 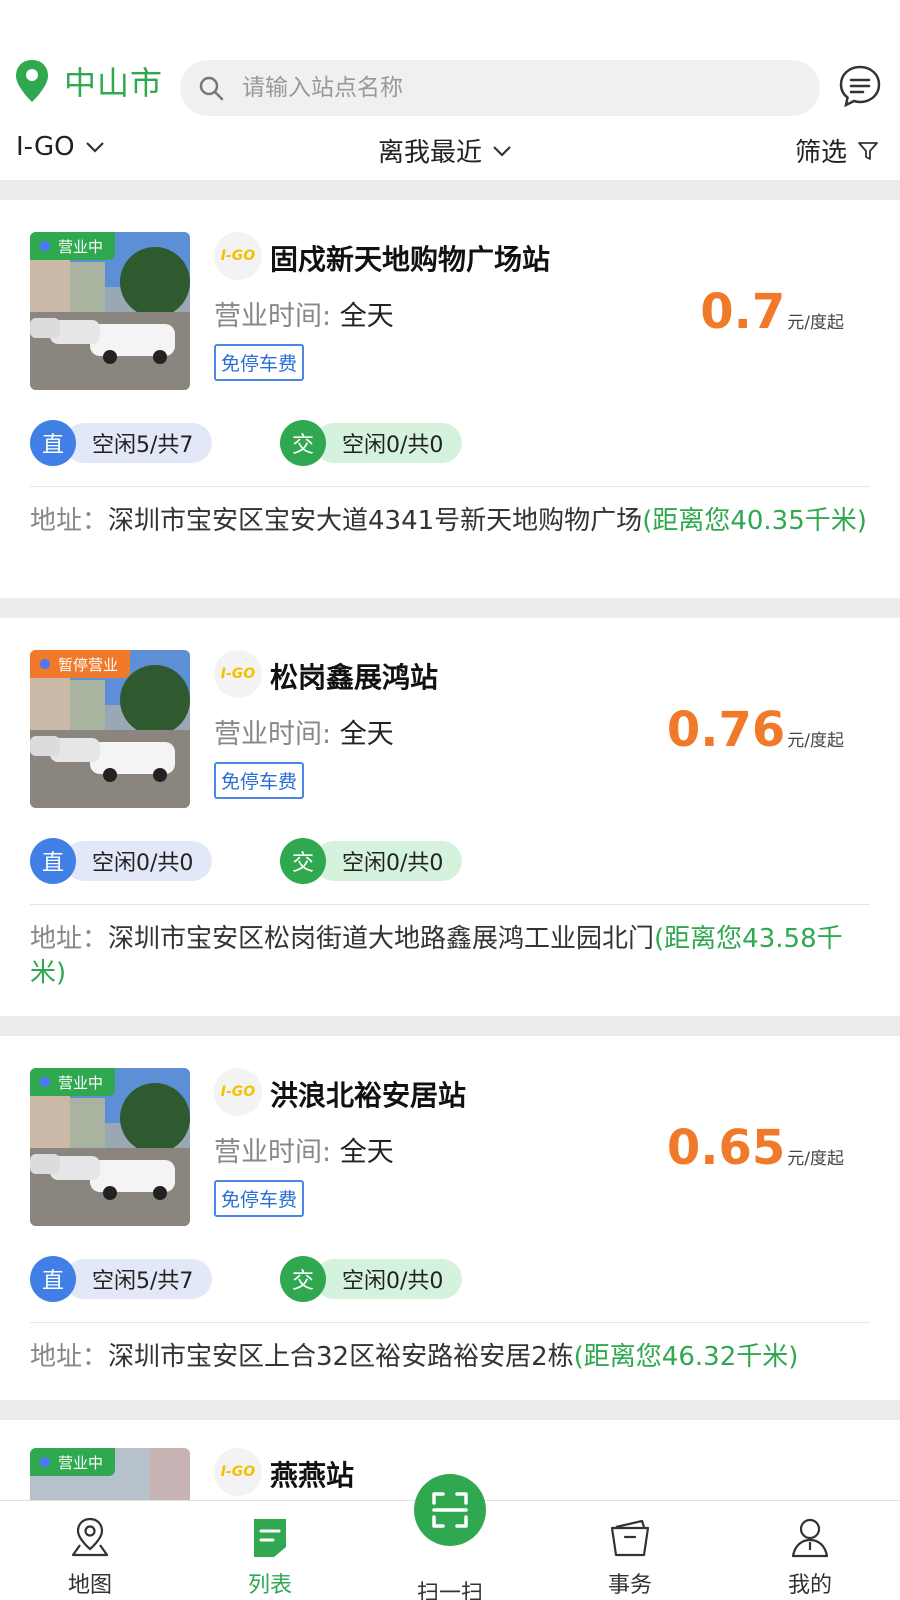 I want to click on tab-list: 列表, so click(x=270, y=1557).